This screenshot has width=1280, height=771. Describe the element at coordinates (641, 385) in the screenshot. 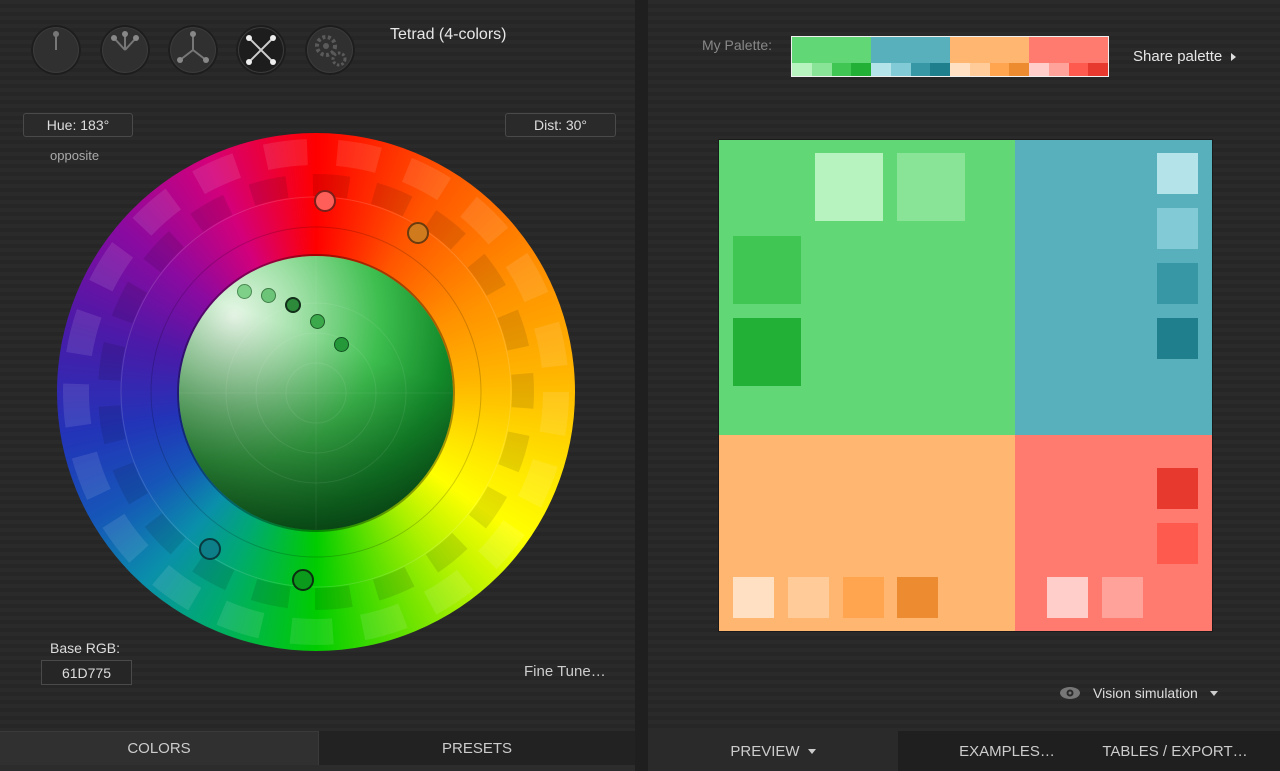

I see `panel-divider` at that location.